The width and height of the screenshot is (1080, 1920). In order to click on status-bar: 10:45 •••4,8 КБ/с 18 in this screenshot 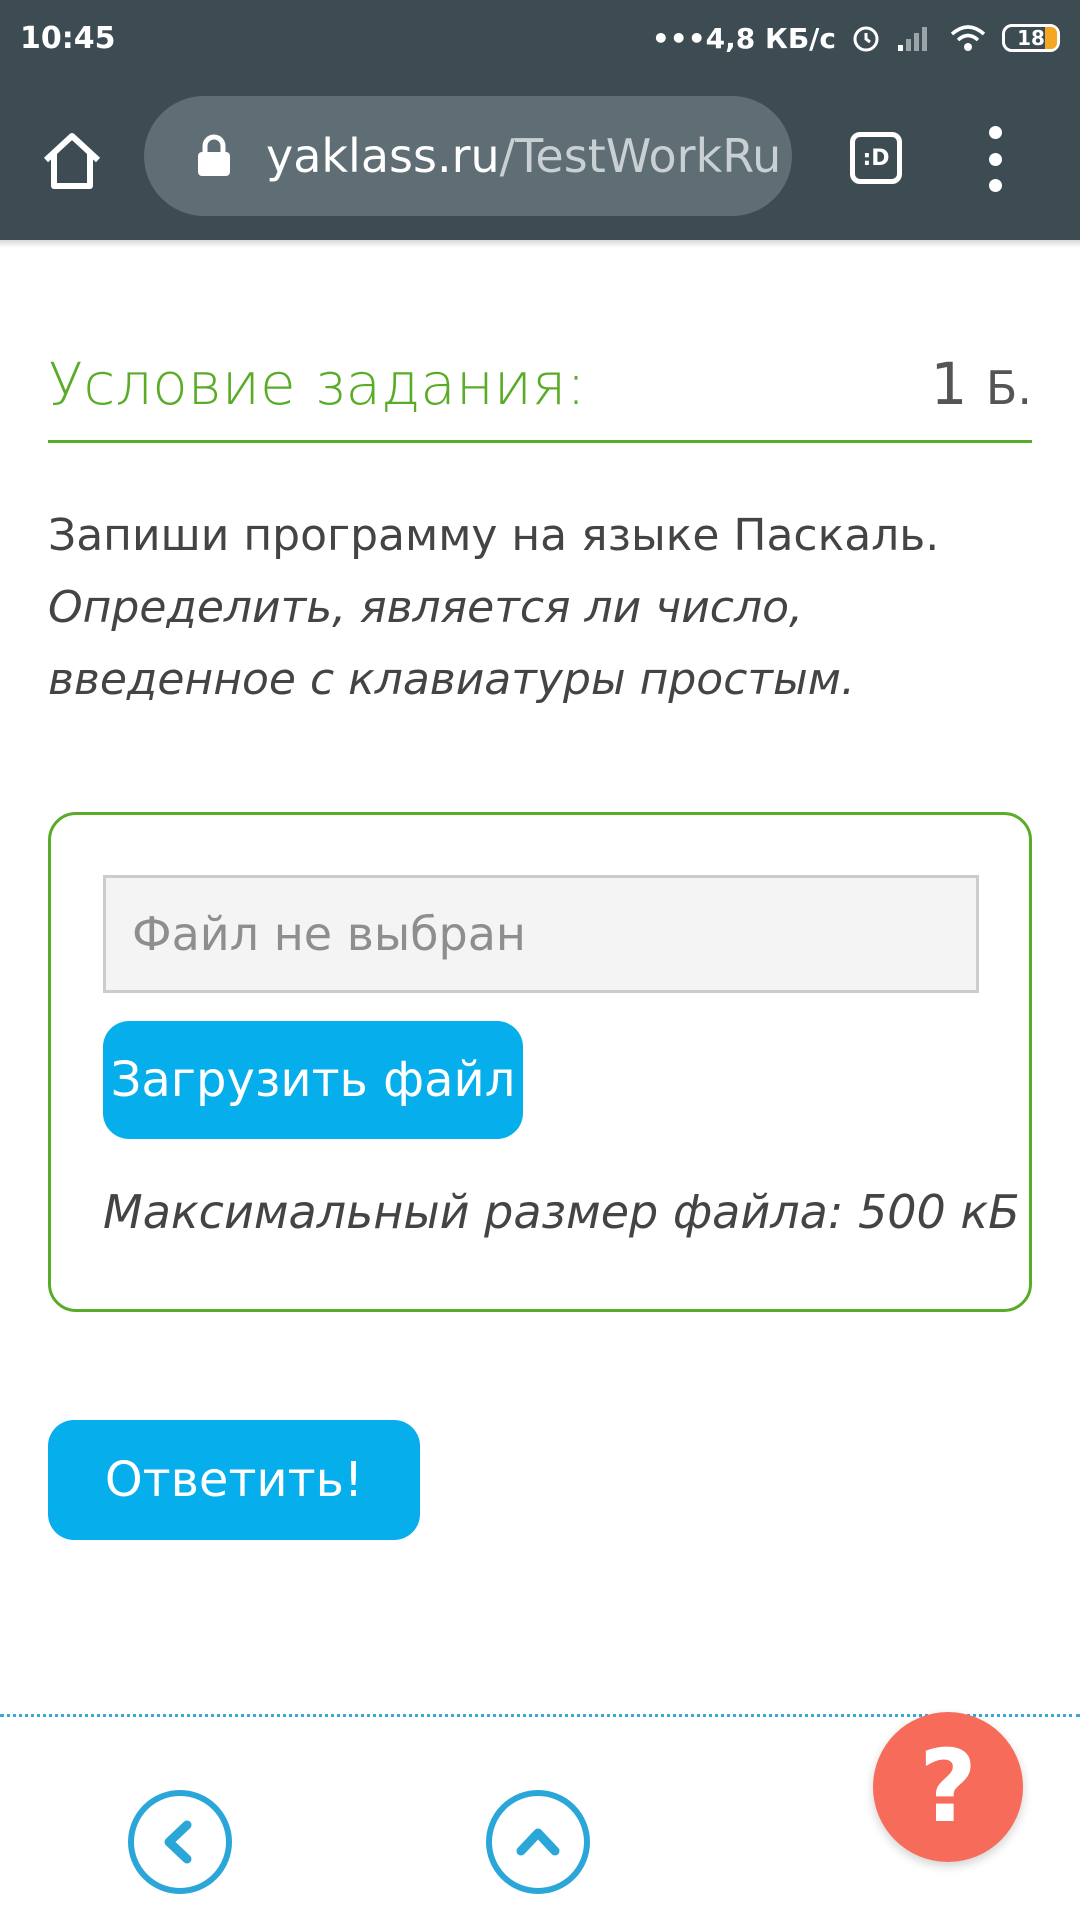, I will do `click(540, 38)`.